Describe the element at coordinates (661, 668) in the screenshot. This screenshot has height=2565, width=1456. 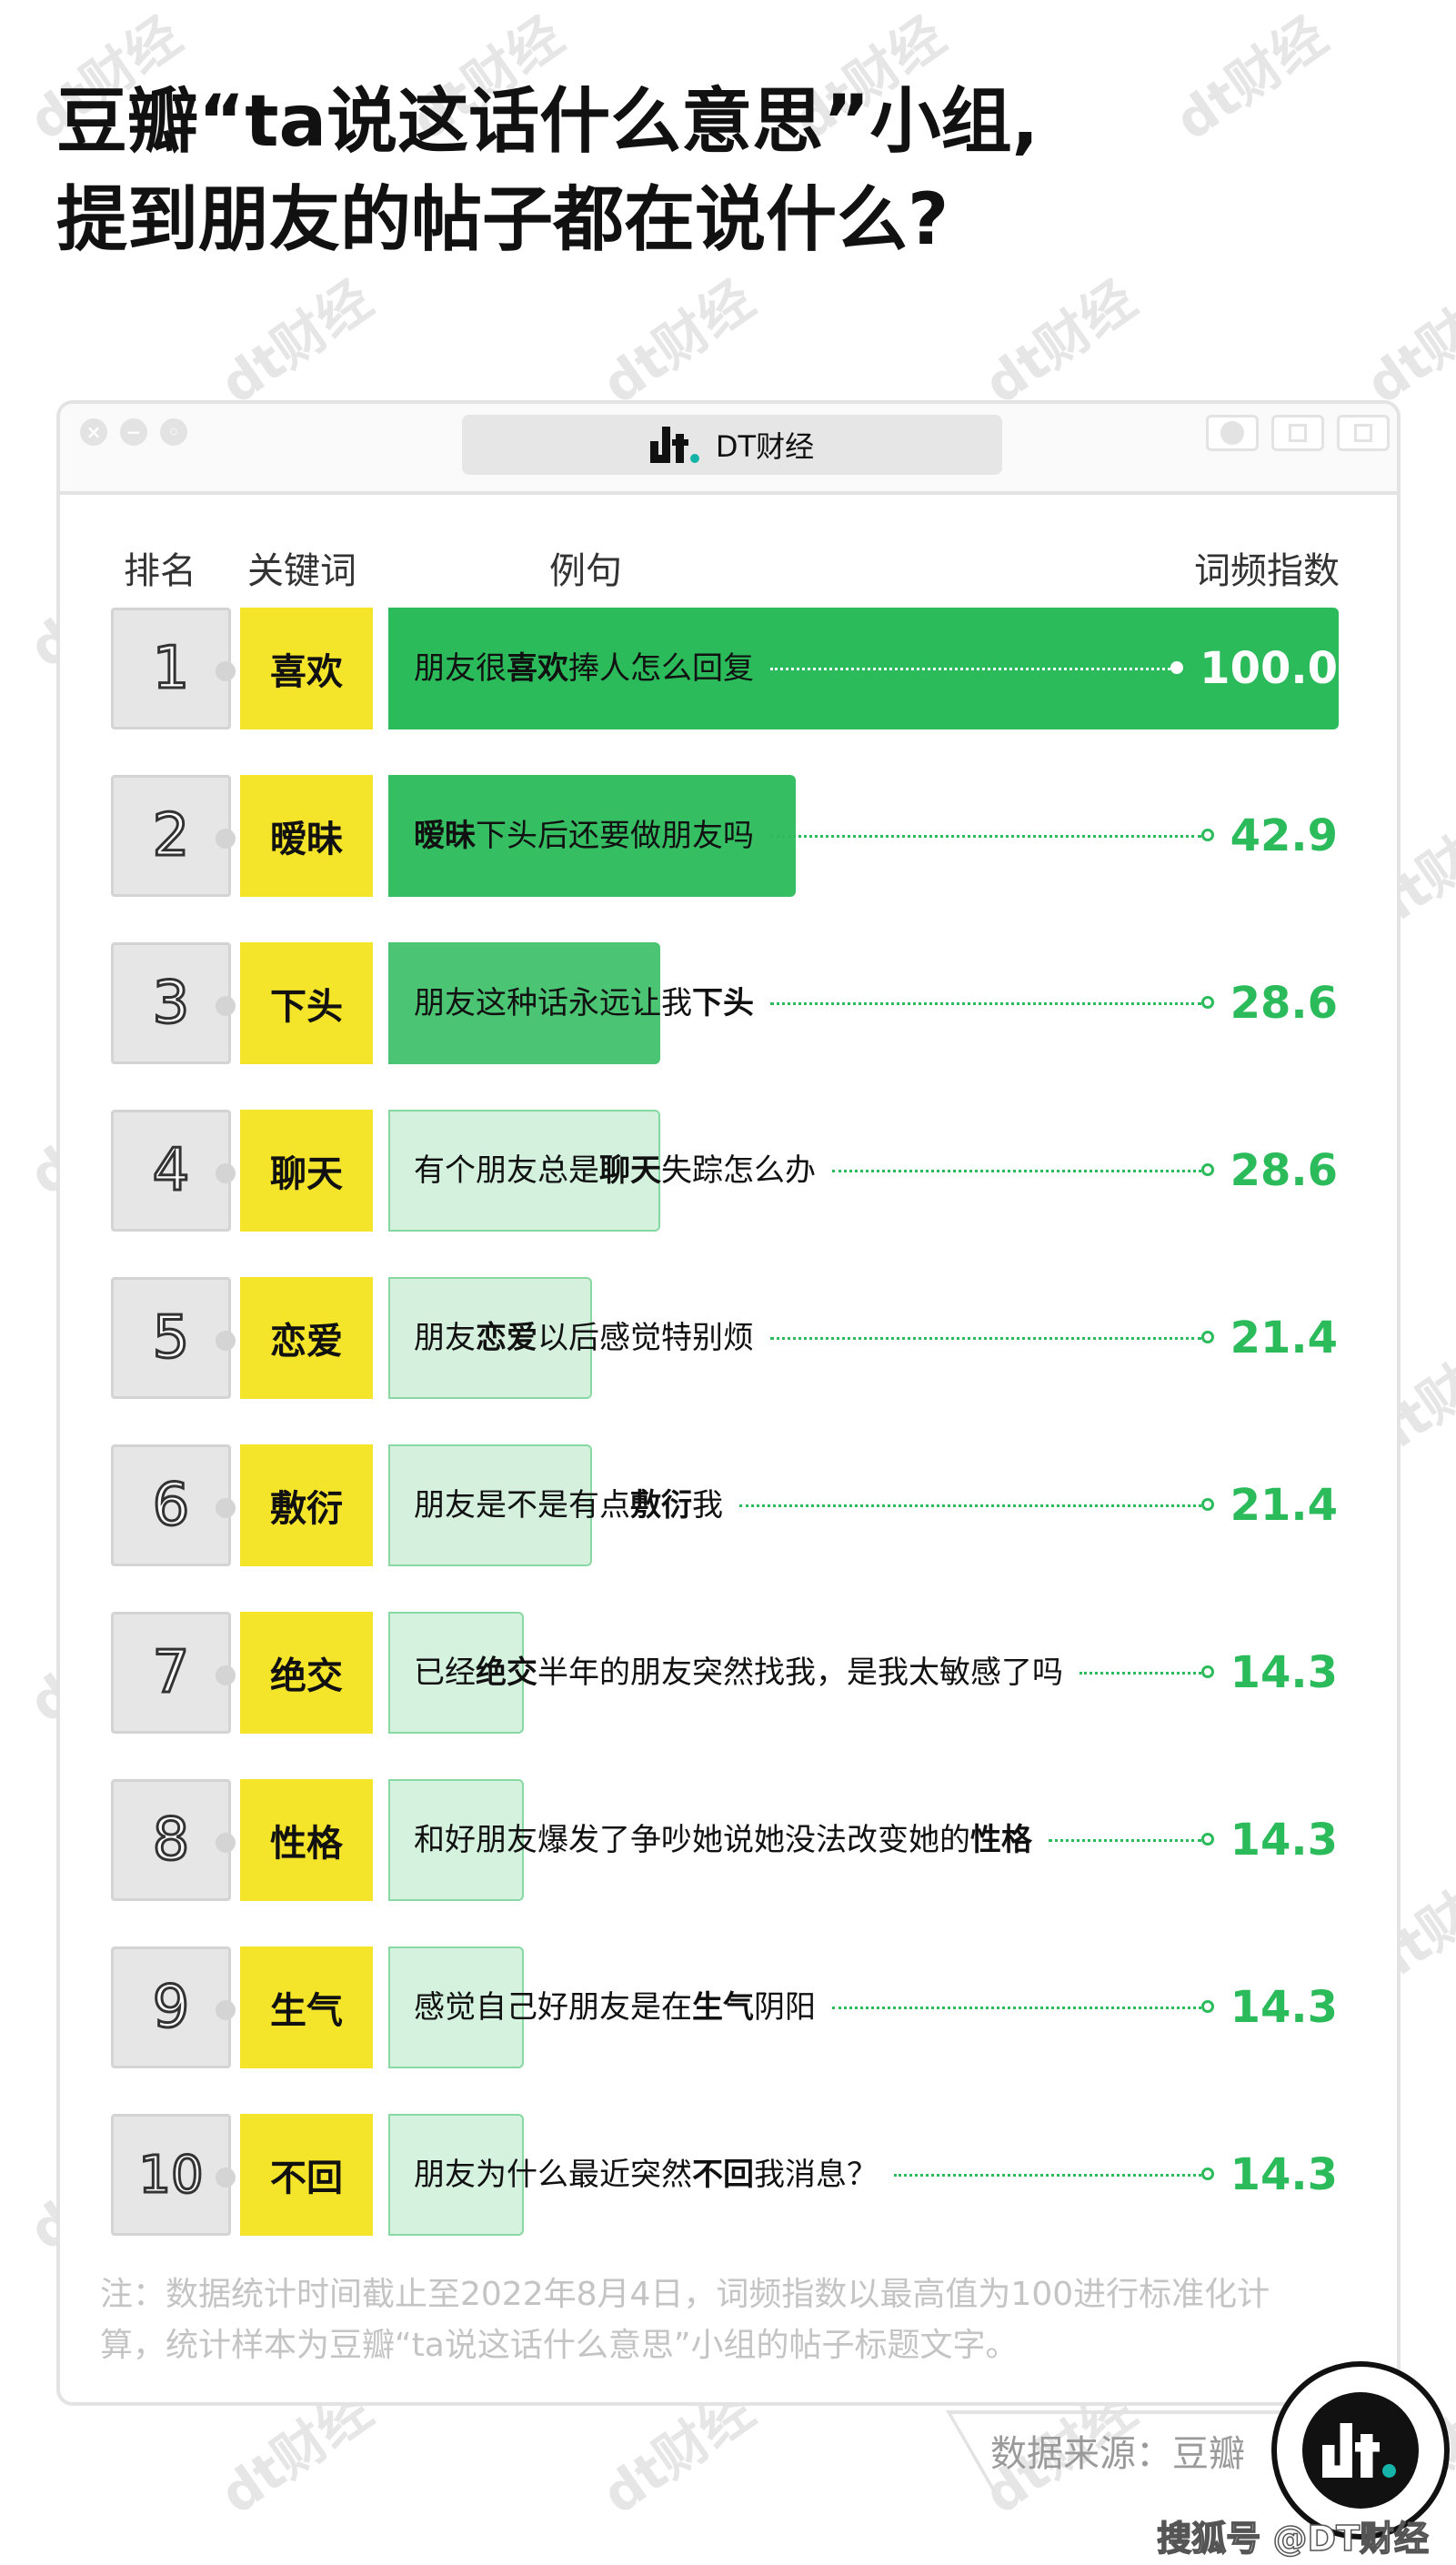
I see `example-text-after: 捧人怎么回复` at that location.